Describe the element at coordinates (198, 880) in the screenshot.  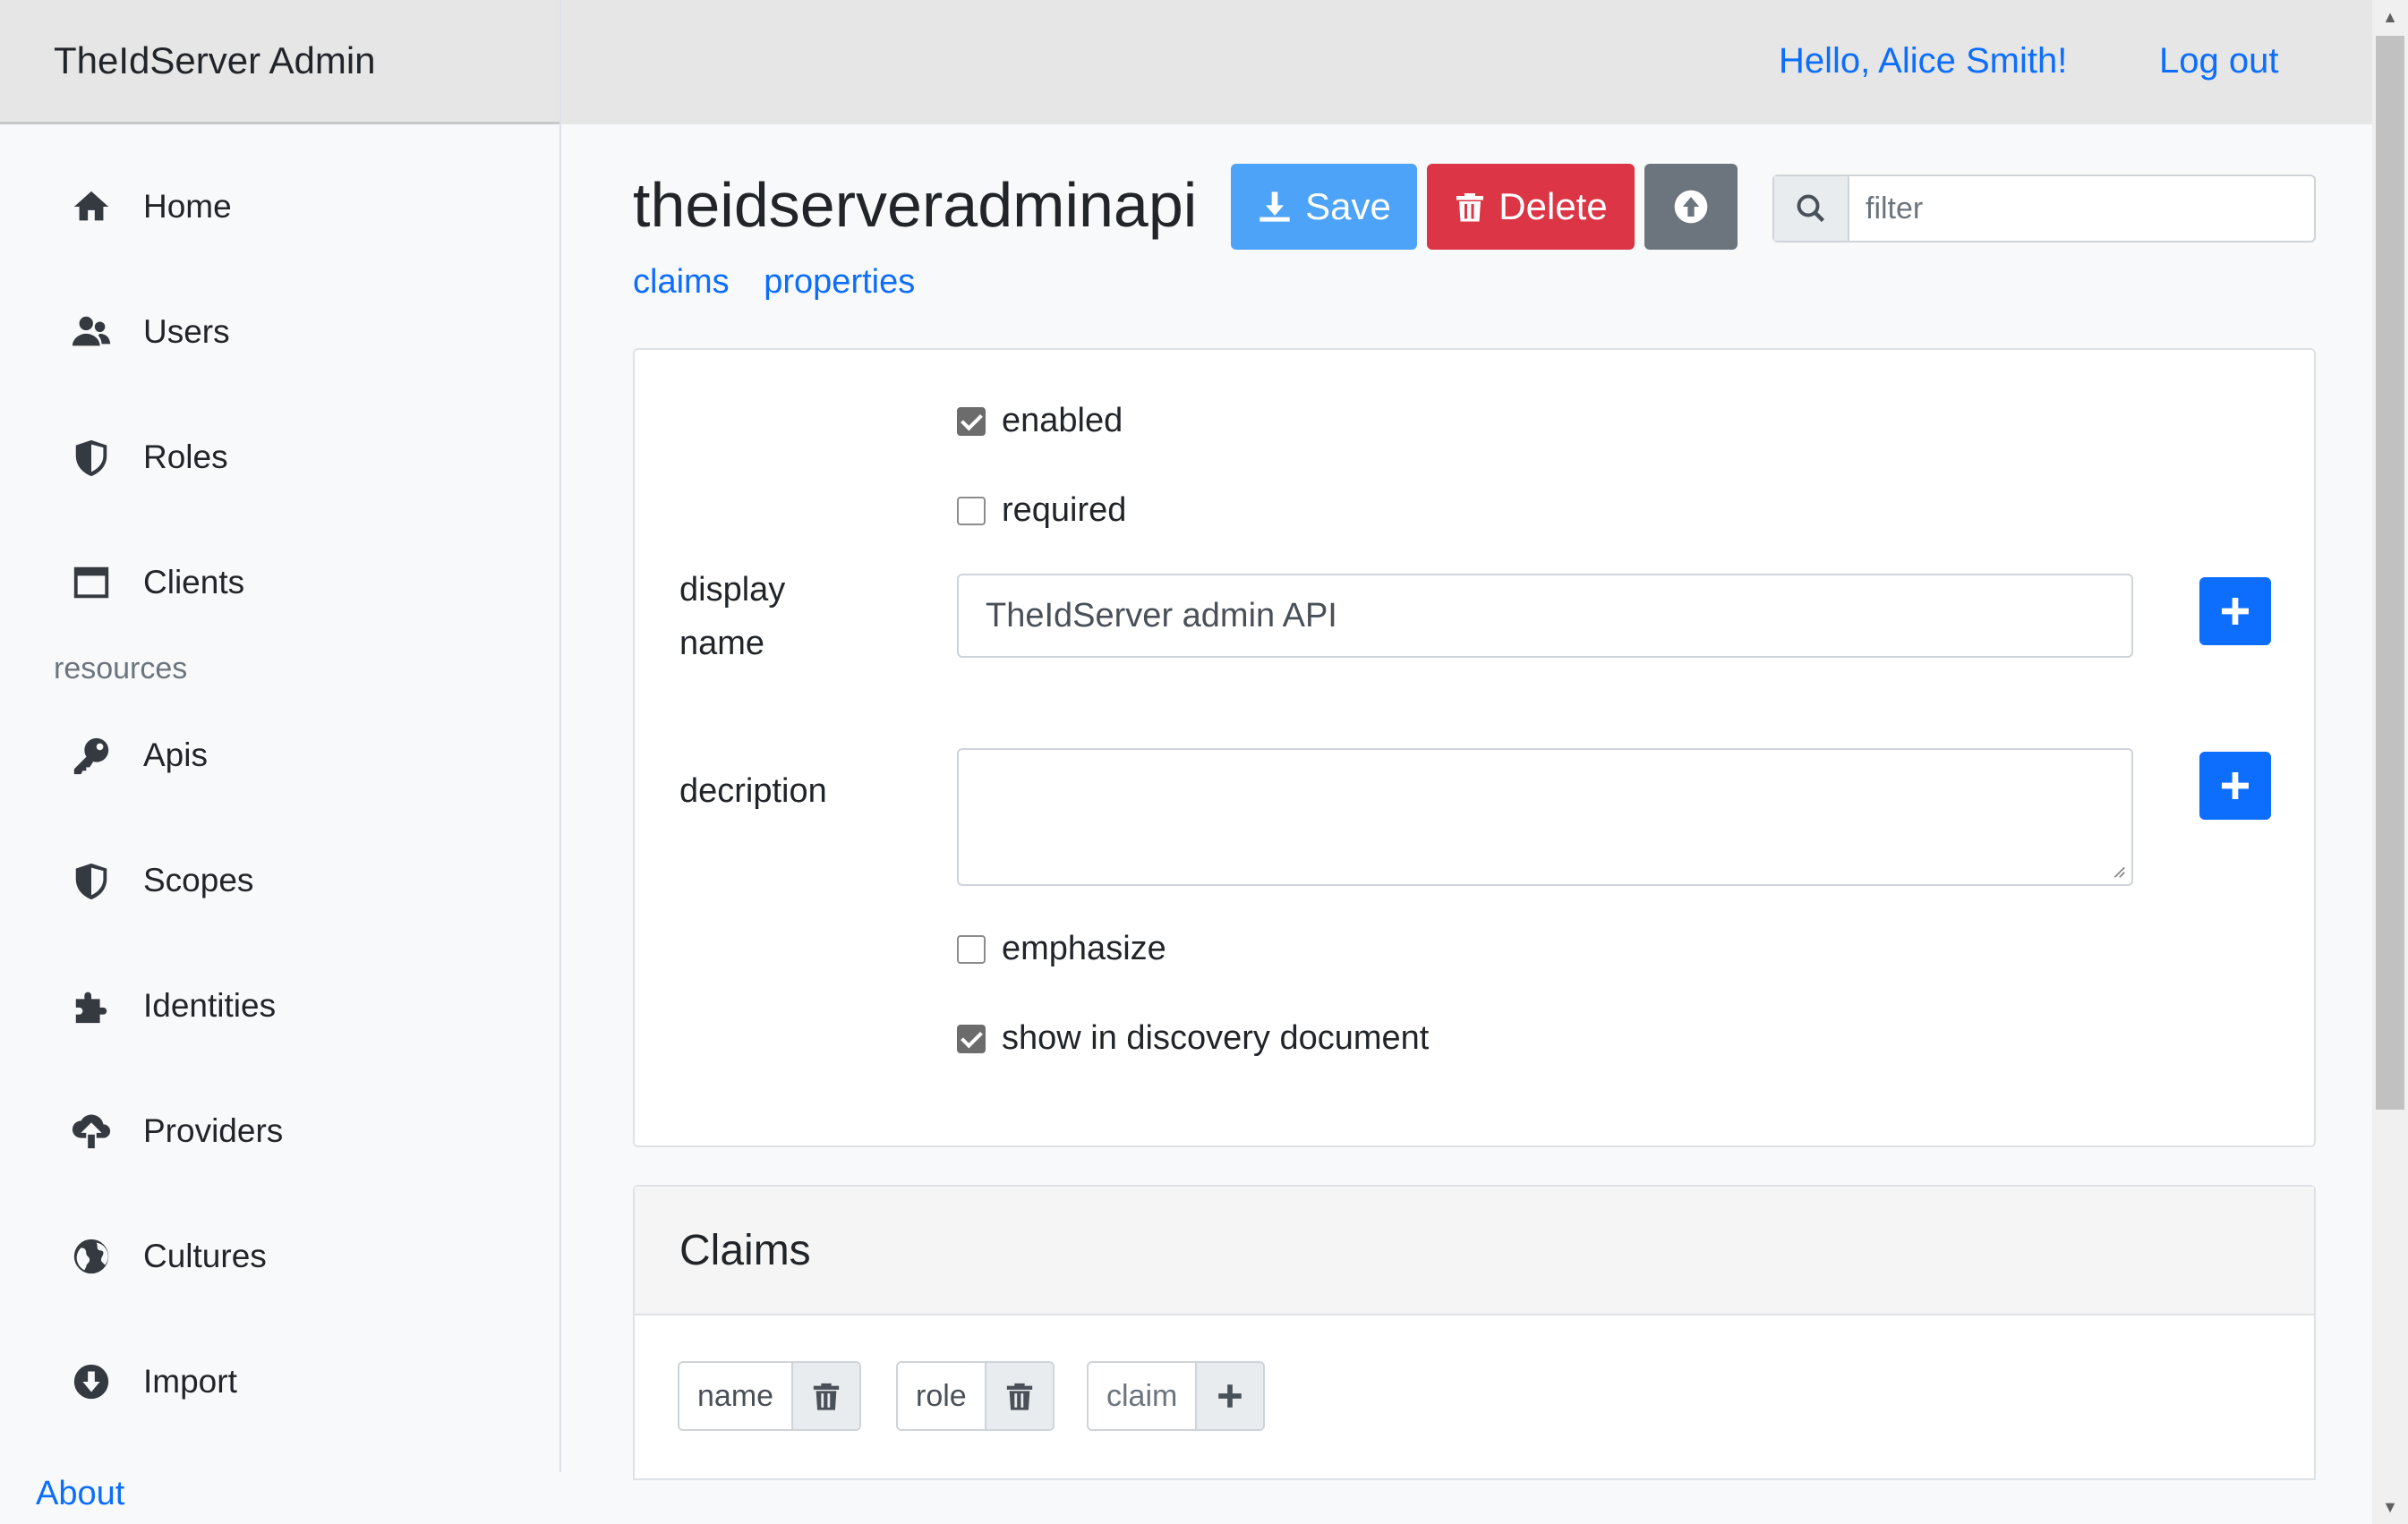
I see `sidebar-item-label: Scopes` at that location.